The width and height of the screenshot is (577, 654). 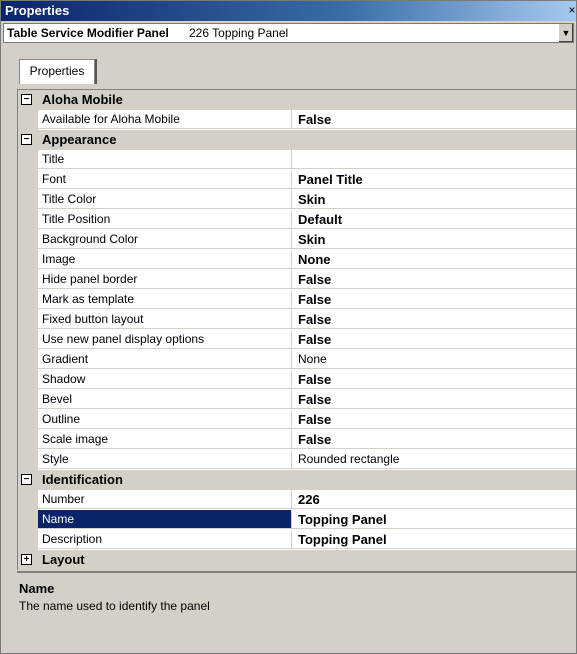 I want to click on tab-properties: Properties, so click(x=57, y=71).